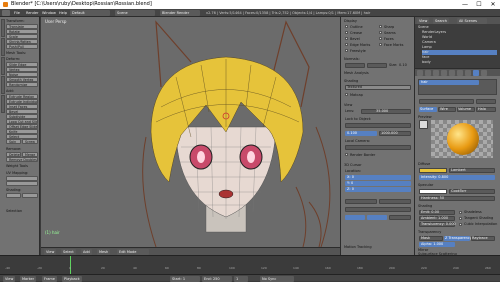 This screenshot has width=500, height=282. What do you see at coordinates (423, 124) in the screenshot?
I see `preview-type-sphere` at bounding box center [423, 124].